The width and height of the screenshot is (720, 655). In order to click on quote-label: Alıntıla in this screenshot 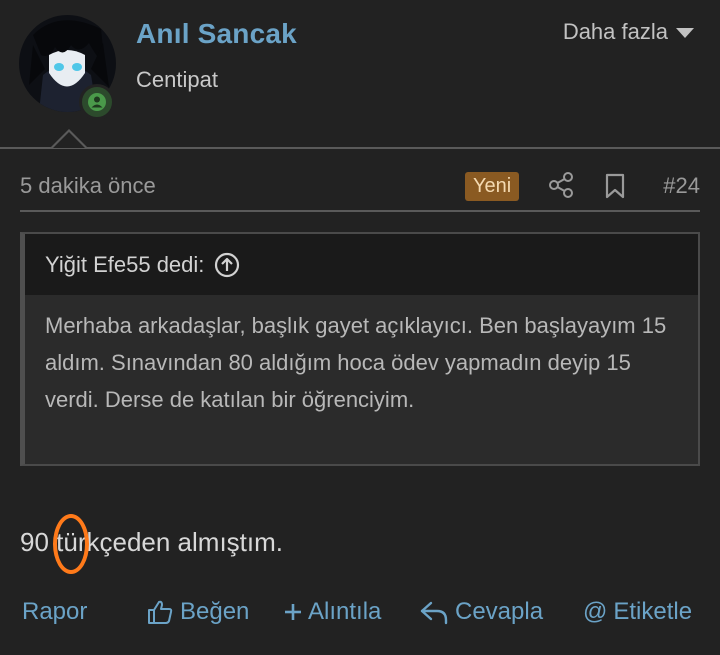, I will do `click(345, 611)`.